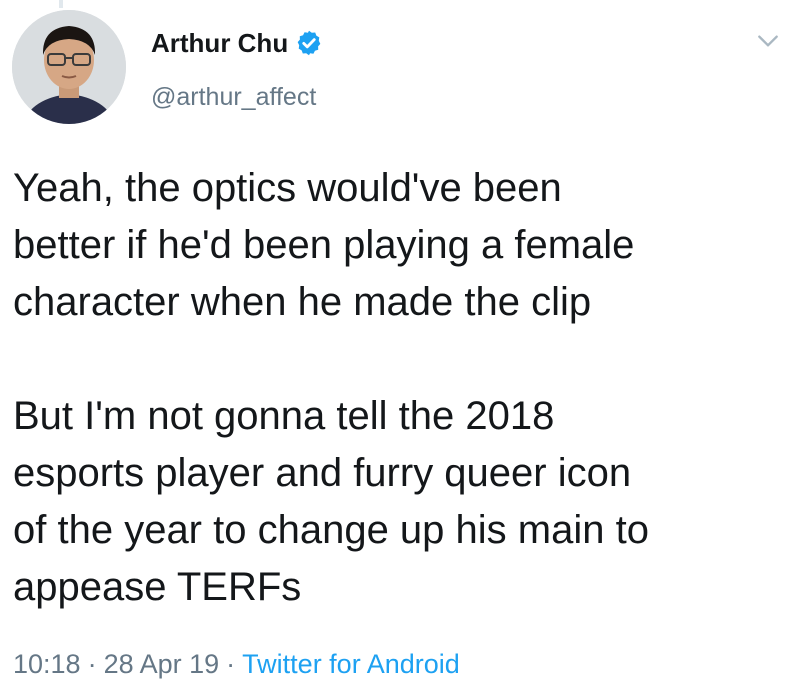  What do you see at coordinates (157, 587) in the screenshot?
I see `tweet-line: appease TERFs` at bounding box center [157, 587].